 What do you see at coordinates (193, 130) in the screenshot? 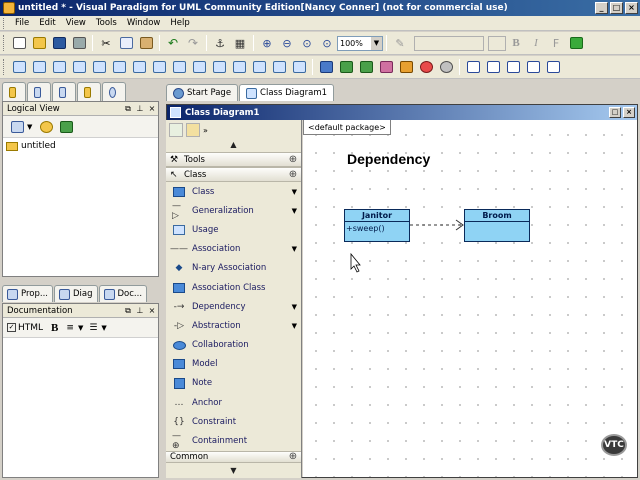
I see `lock-icon` at bounding box center [193, 130].